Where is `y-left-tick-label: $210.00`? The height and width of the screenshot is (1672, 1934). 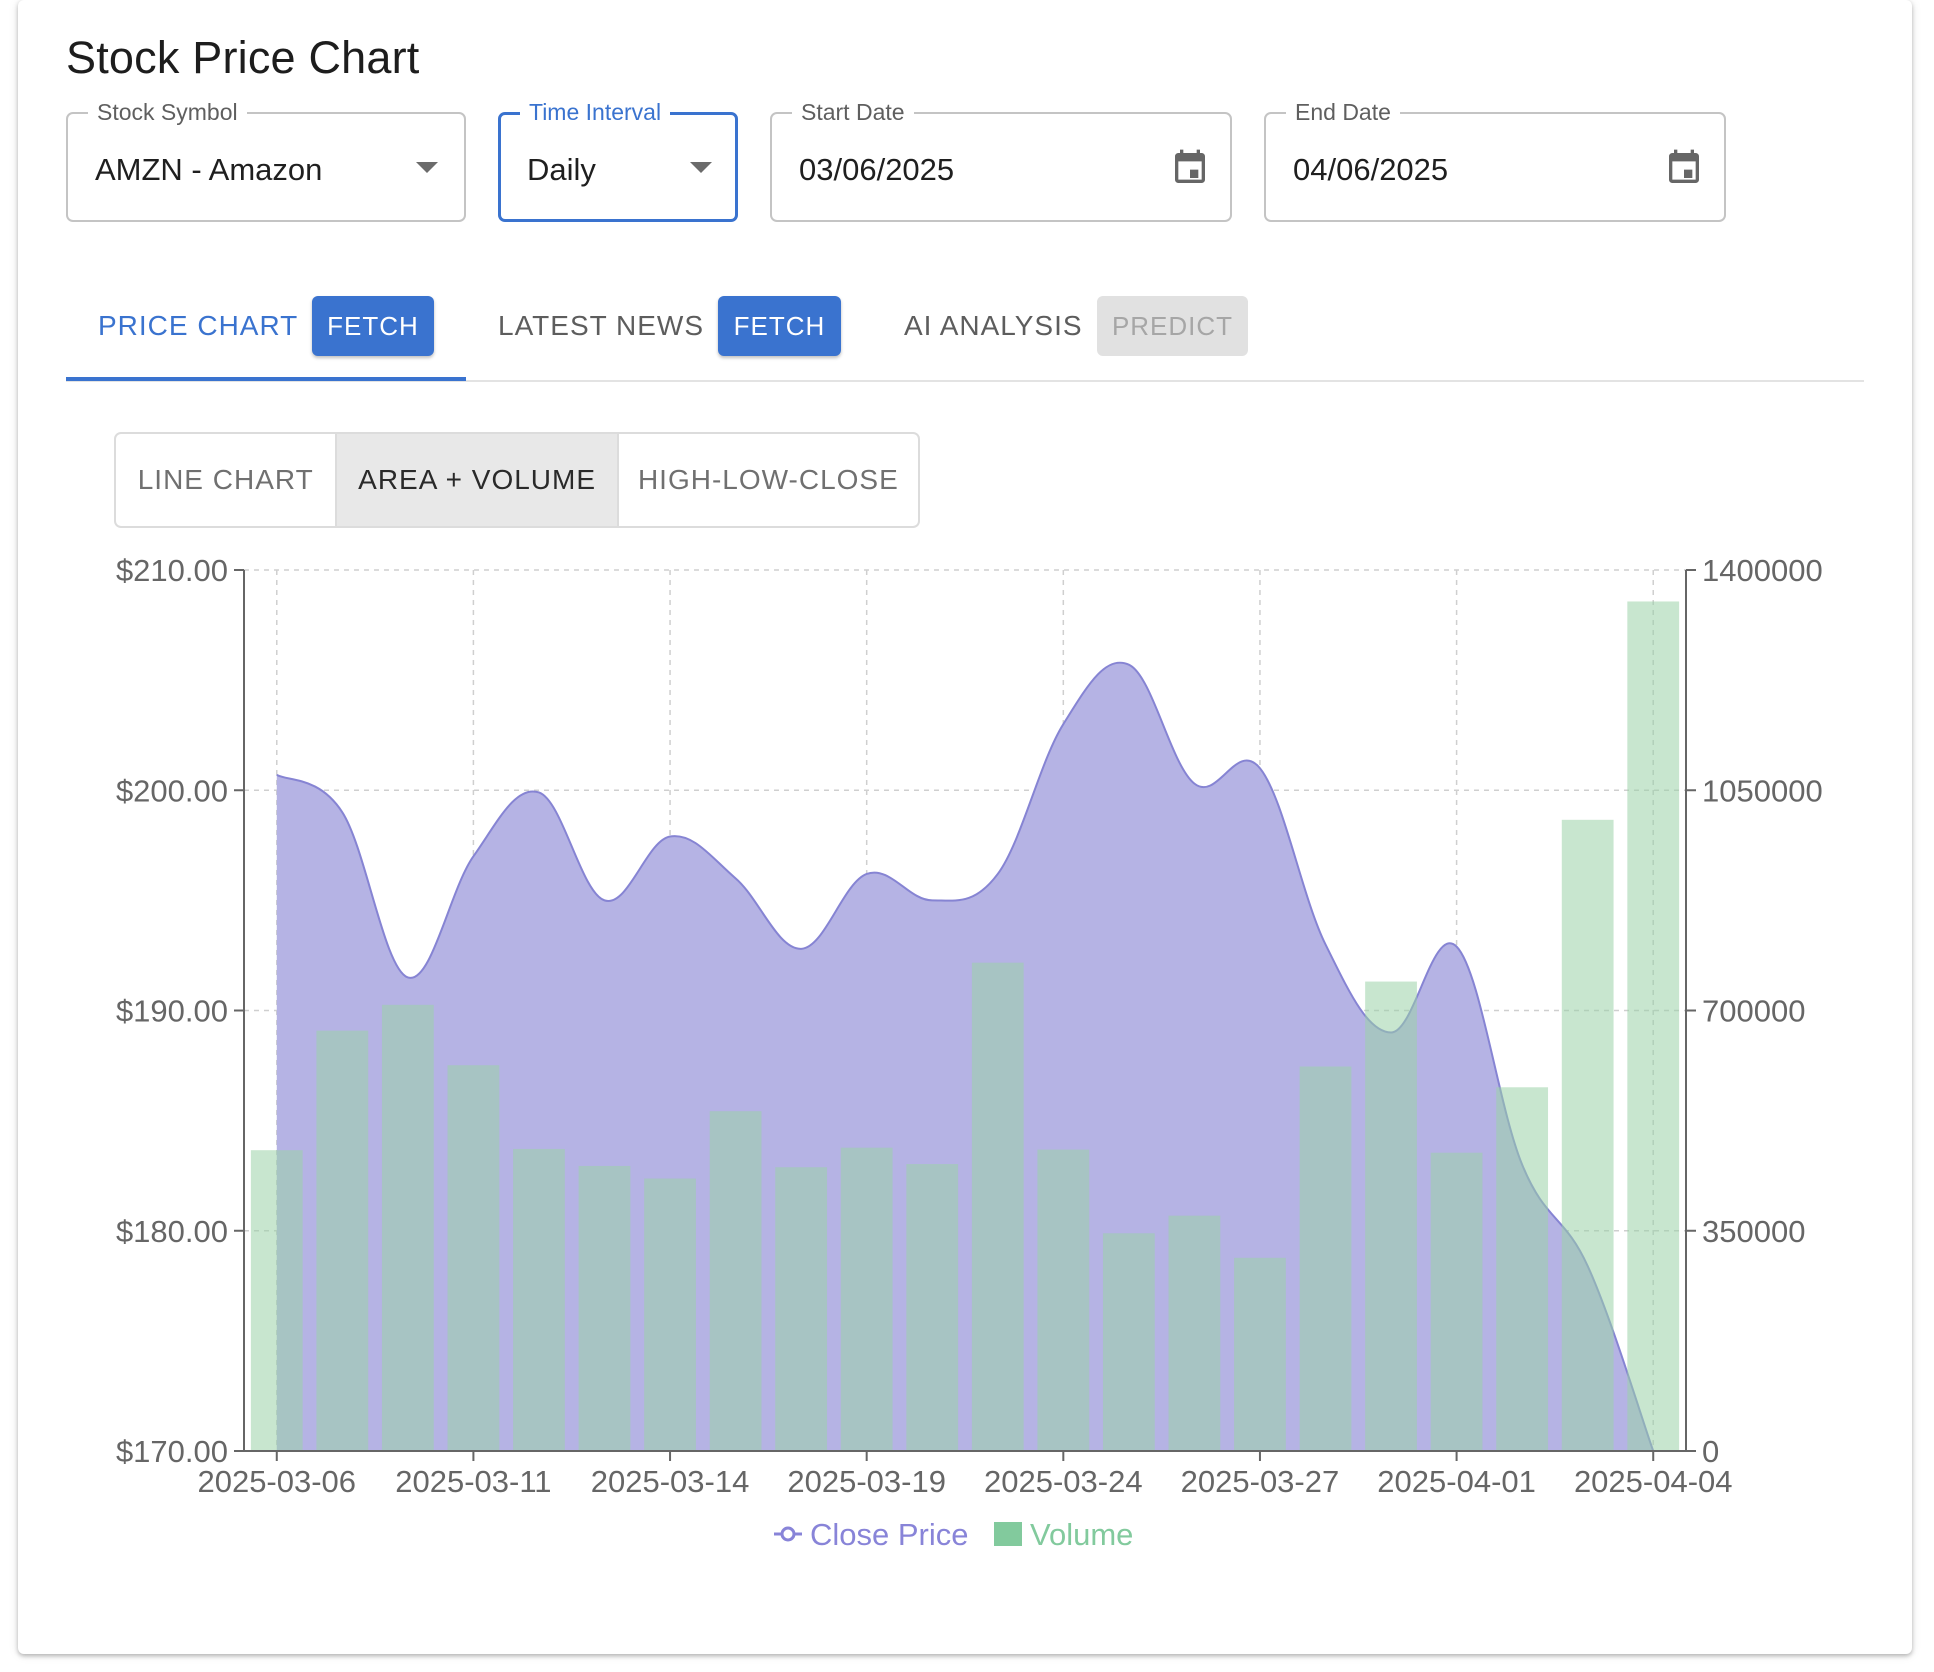 y-left-tick-label: $210.00 is located at coordinates (172, 570).